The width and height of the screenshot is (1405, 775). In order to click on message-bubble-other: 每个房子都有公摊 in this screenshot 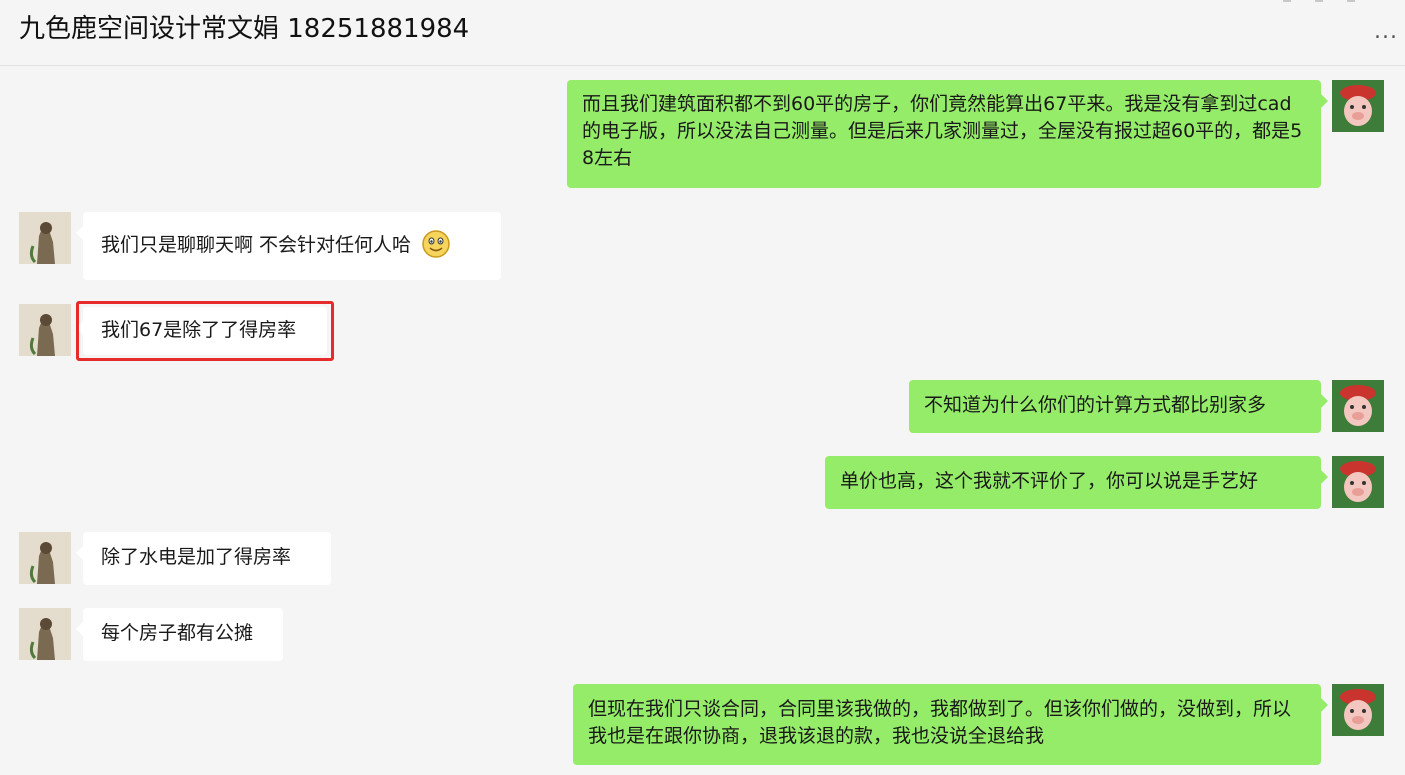, I will do `click(179, 634)`.